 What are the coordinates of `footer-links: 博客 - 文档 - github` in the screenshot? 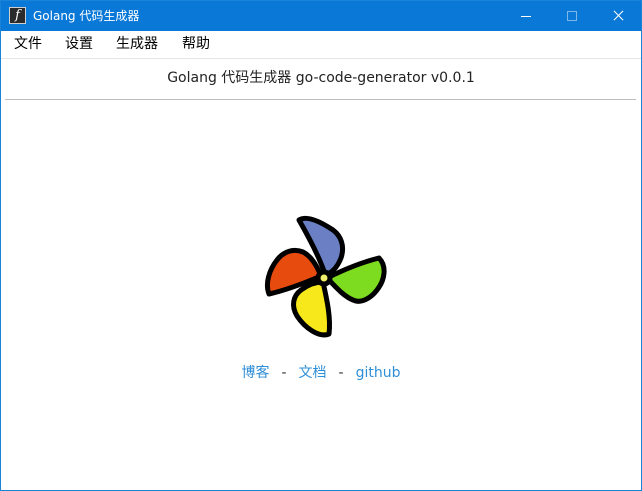 It's located at (321, 373).